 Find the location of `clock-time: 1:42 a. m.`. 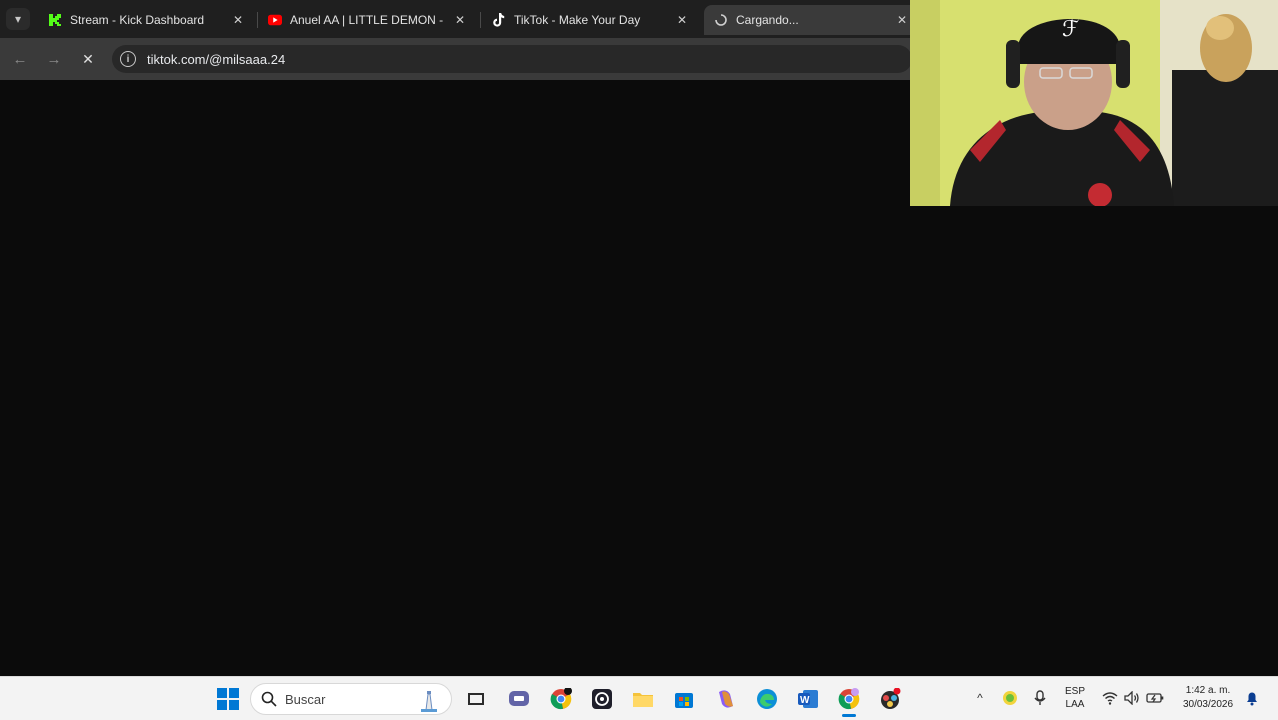

clock-time: 1:42 a. m. is located at coordinates (1208, 690).